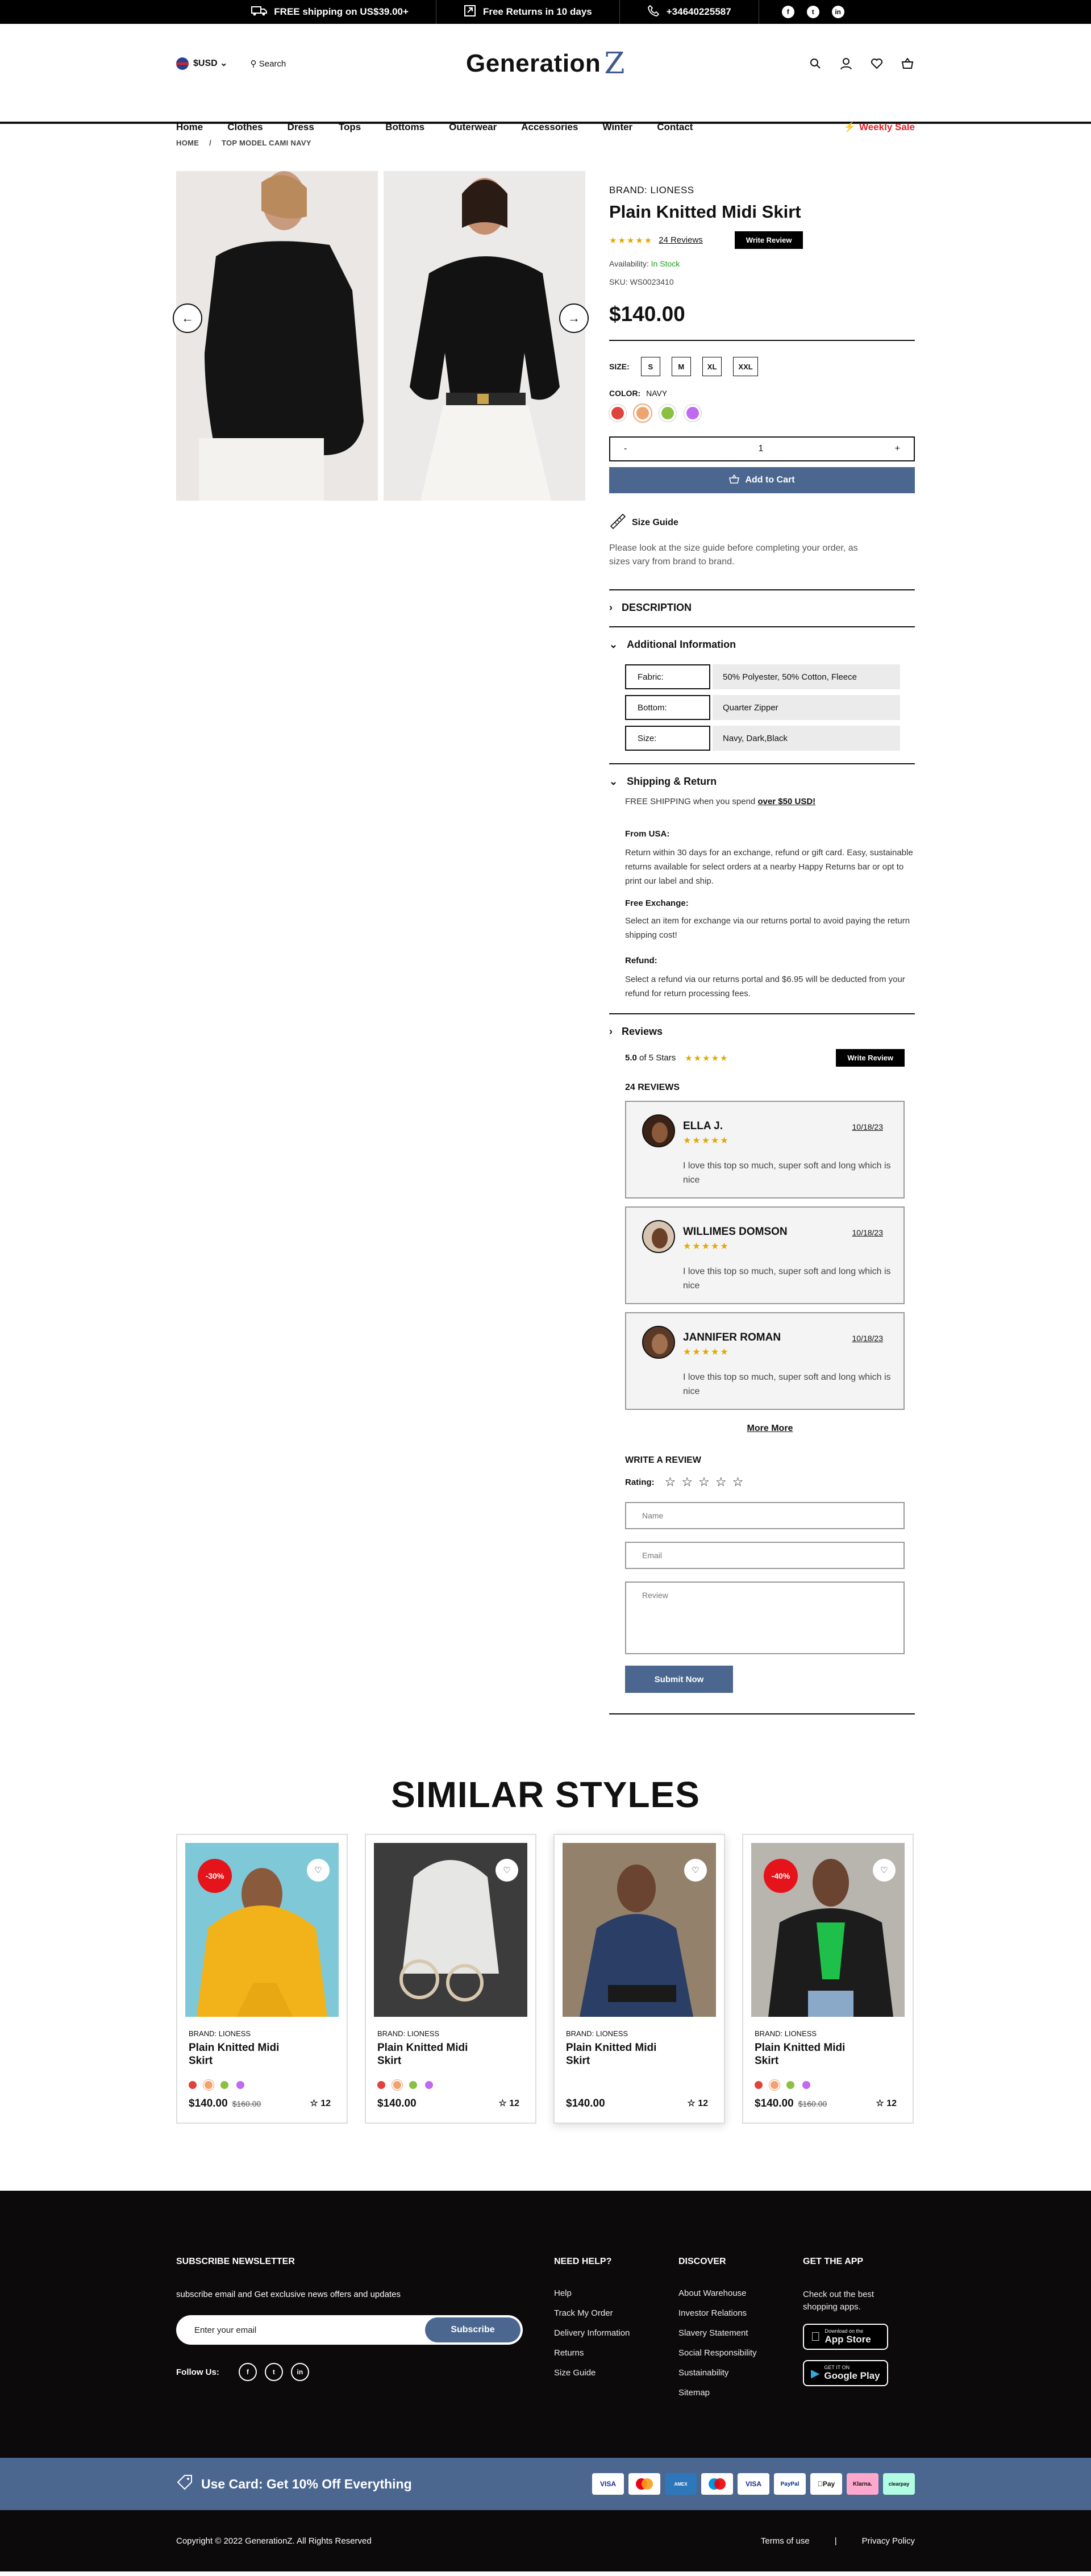  I want to click on breadcrumb-home: HOME, so click(187, 143).